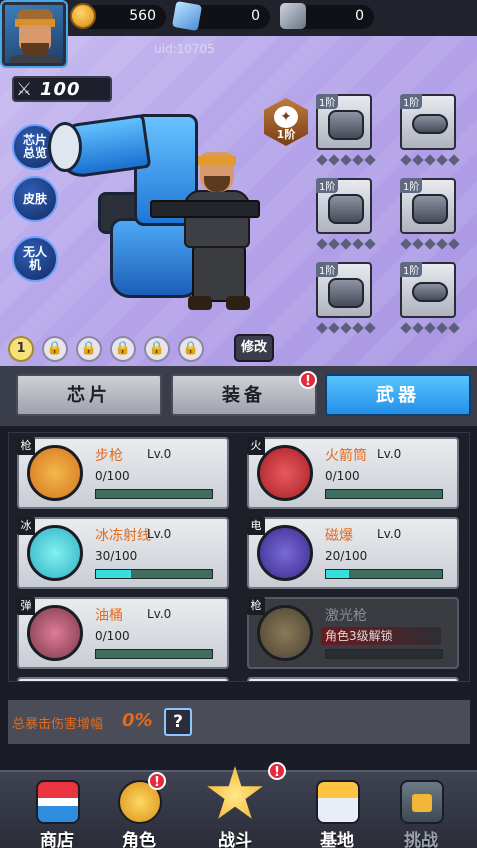 This screenshot has height=848, width=477. I want to click on chip-icon, so click(293, 16).